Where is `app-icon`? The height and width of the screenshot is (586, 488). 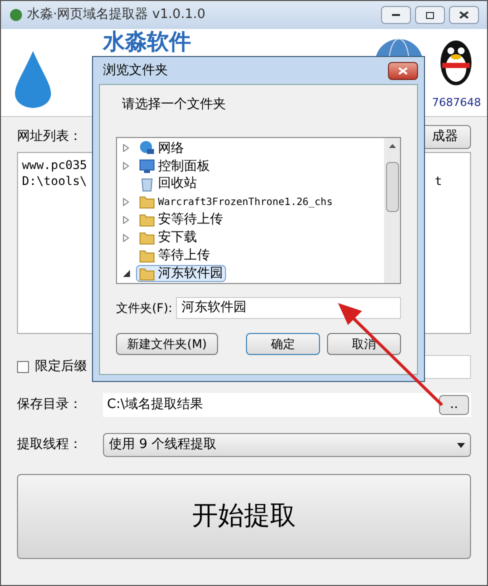
app-icon is located at coordinates (16, 15).